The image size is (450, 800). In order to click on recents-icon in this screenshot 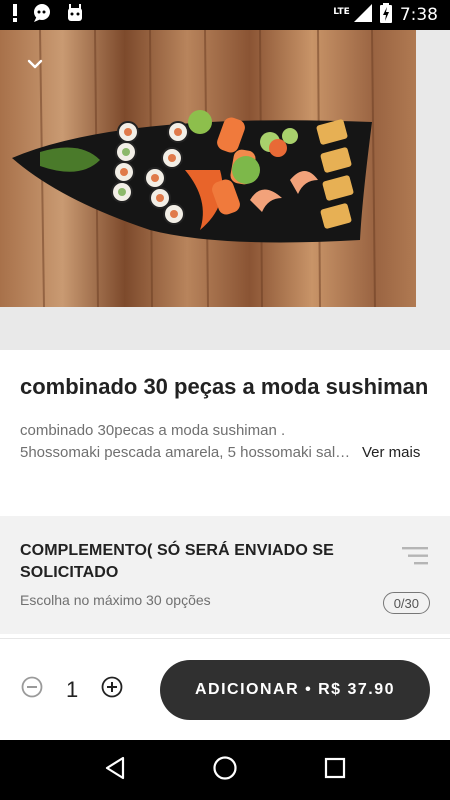, I will do `click(335, 770)`.